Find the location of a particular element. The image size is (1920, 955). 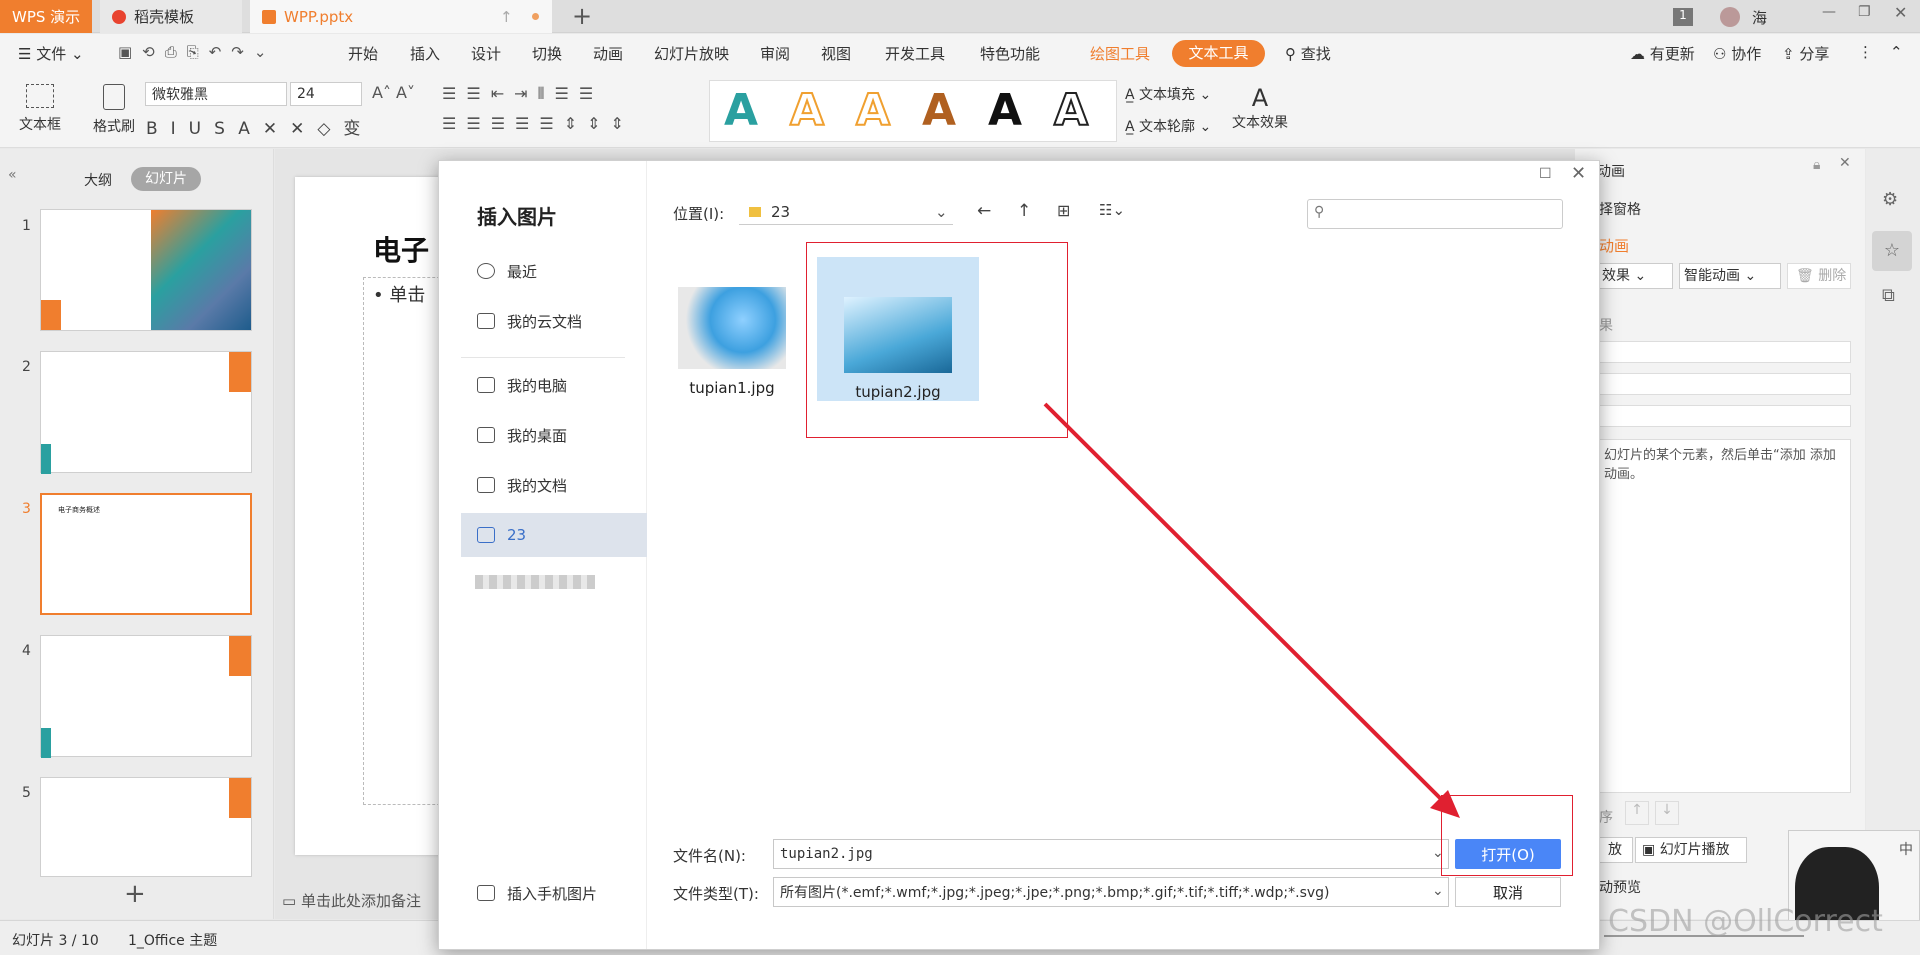

watermark: CSDN @OllCorrect is located at coordinates (1745, 921).